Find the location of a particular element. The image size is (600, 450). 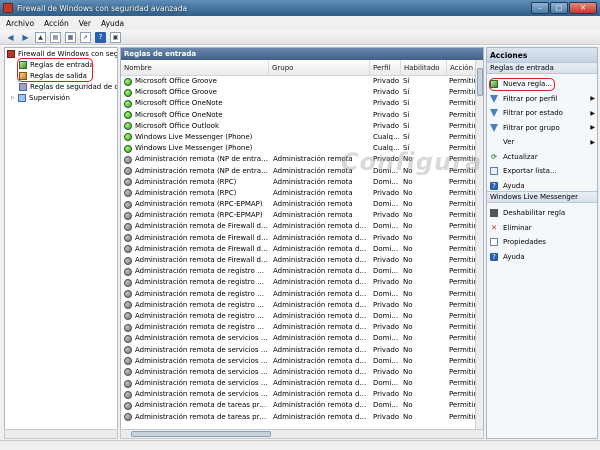

show-tree-icon: ▤ is located at coordinates (55, 37).